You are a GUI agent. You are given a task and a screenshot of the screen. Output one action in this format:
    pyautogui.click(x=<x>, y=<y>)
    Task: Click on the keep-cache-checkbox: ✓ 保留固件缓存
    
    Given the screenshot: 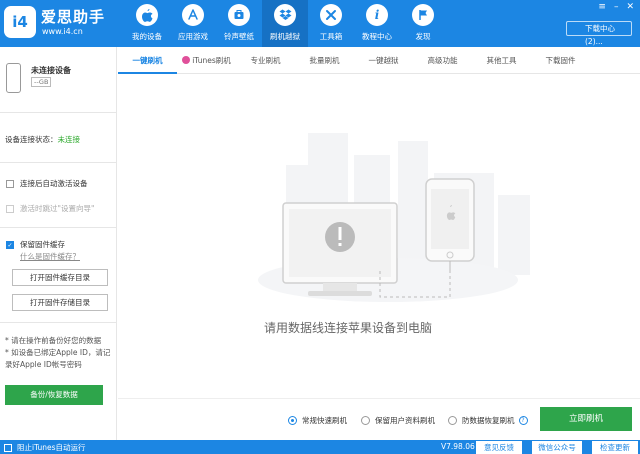 What is the action you would take?
    pyautogui.click(x=35, y=244)
    